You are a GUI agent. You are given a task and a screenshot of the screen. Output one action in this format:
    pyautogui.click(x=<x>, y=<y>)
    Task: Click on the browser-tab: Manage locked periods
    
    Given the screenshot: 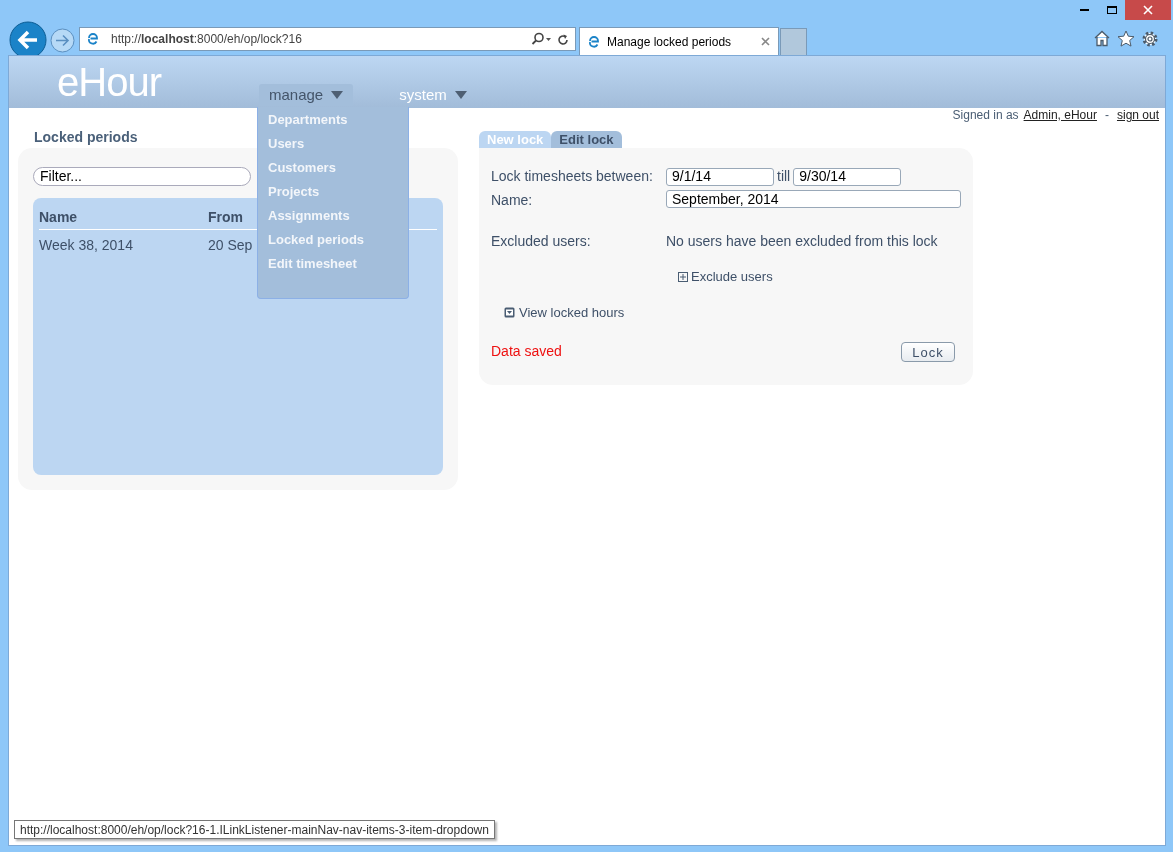 What is the action you would take?
    pyautogui.click(x=679, y=41)
    